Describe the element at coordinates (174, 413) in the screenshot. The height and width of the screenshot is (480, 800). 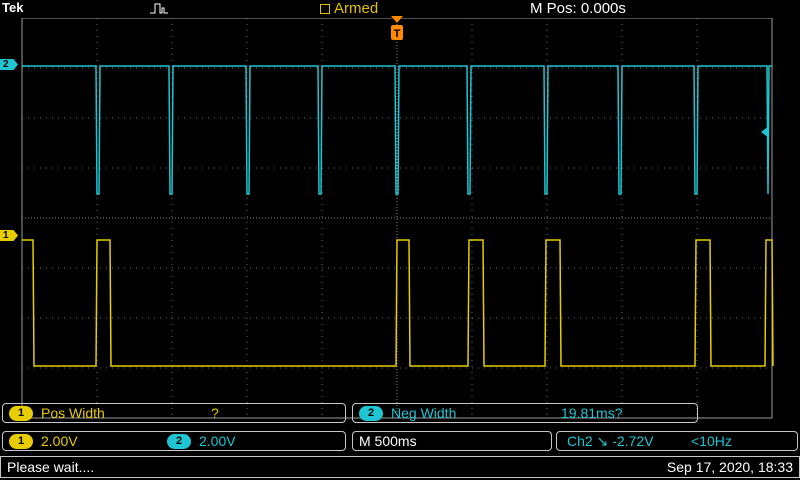
I see `measurement-1-panel: 1 Pos Width ?` at that location.